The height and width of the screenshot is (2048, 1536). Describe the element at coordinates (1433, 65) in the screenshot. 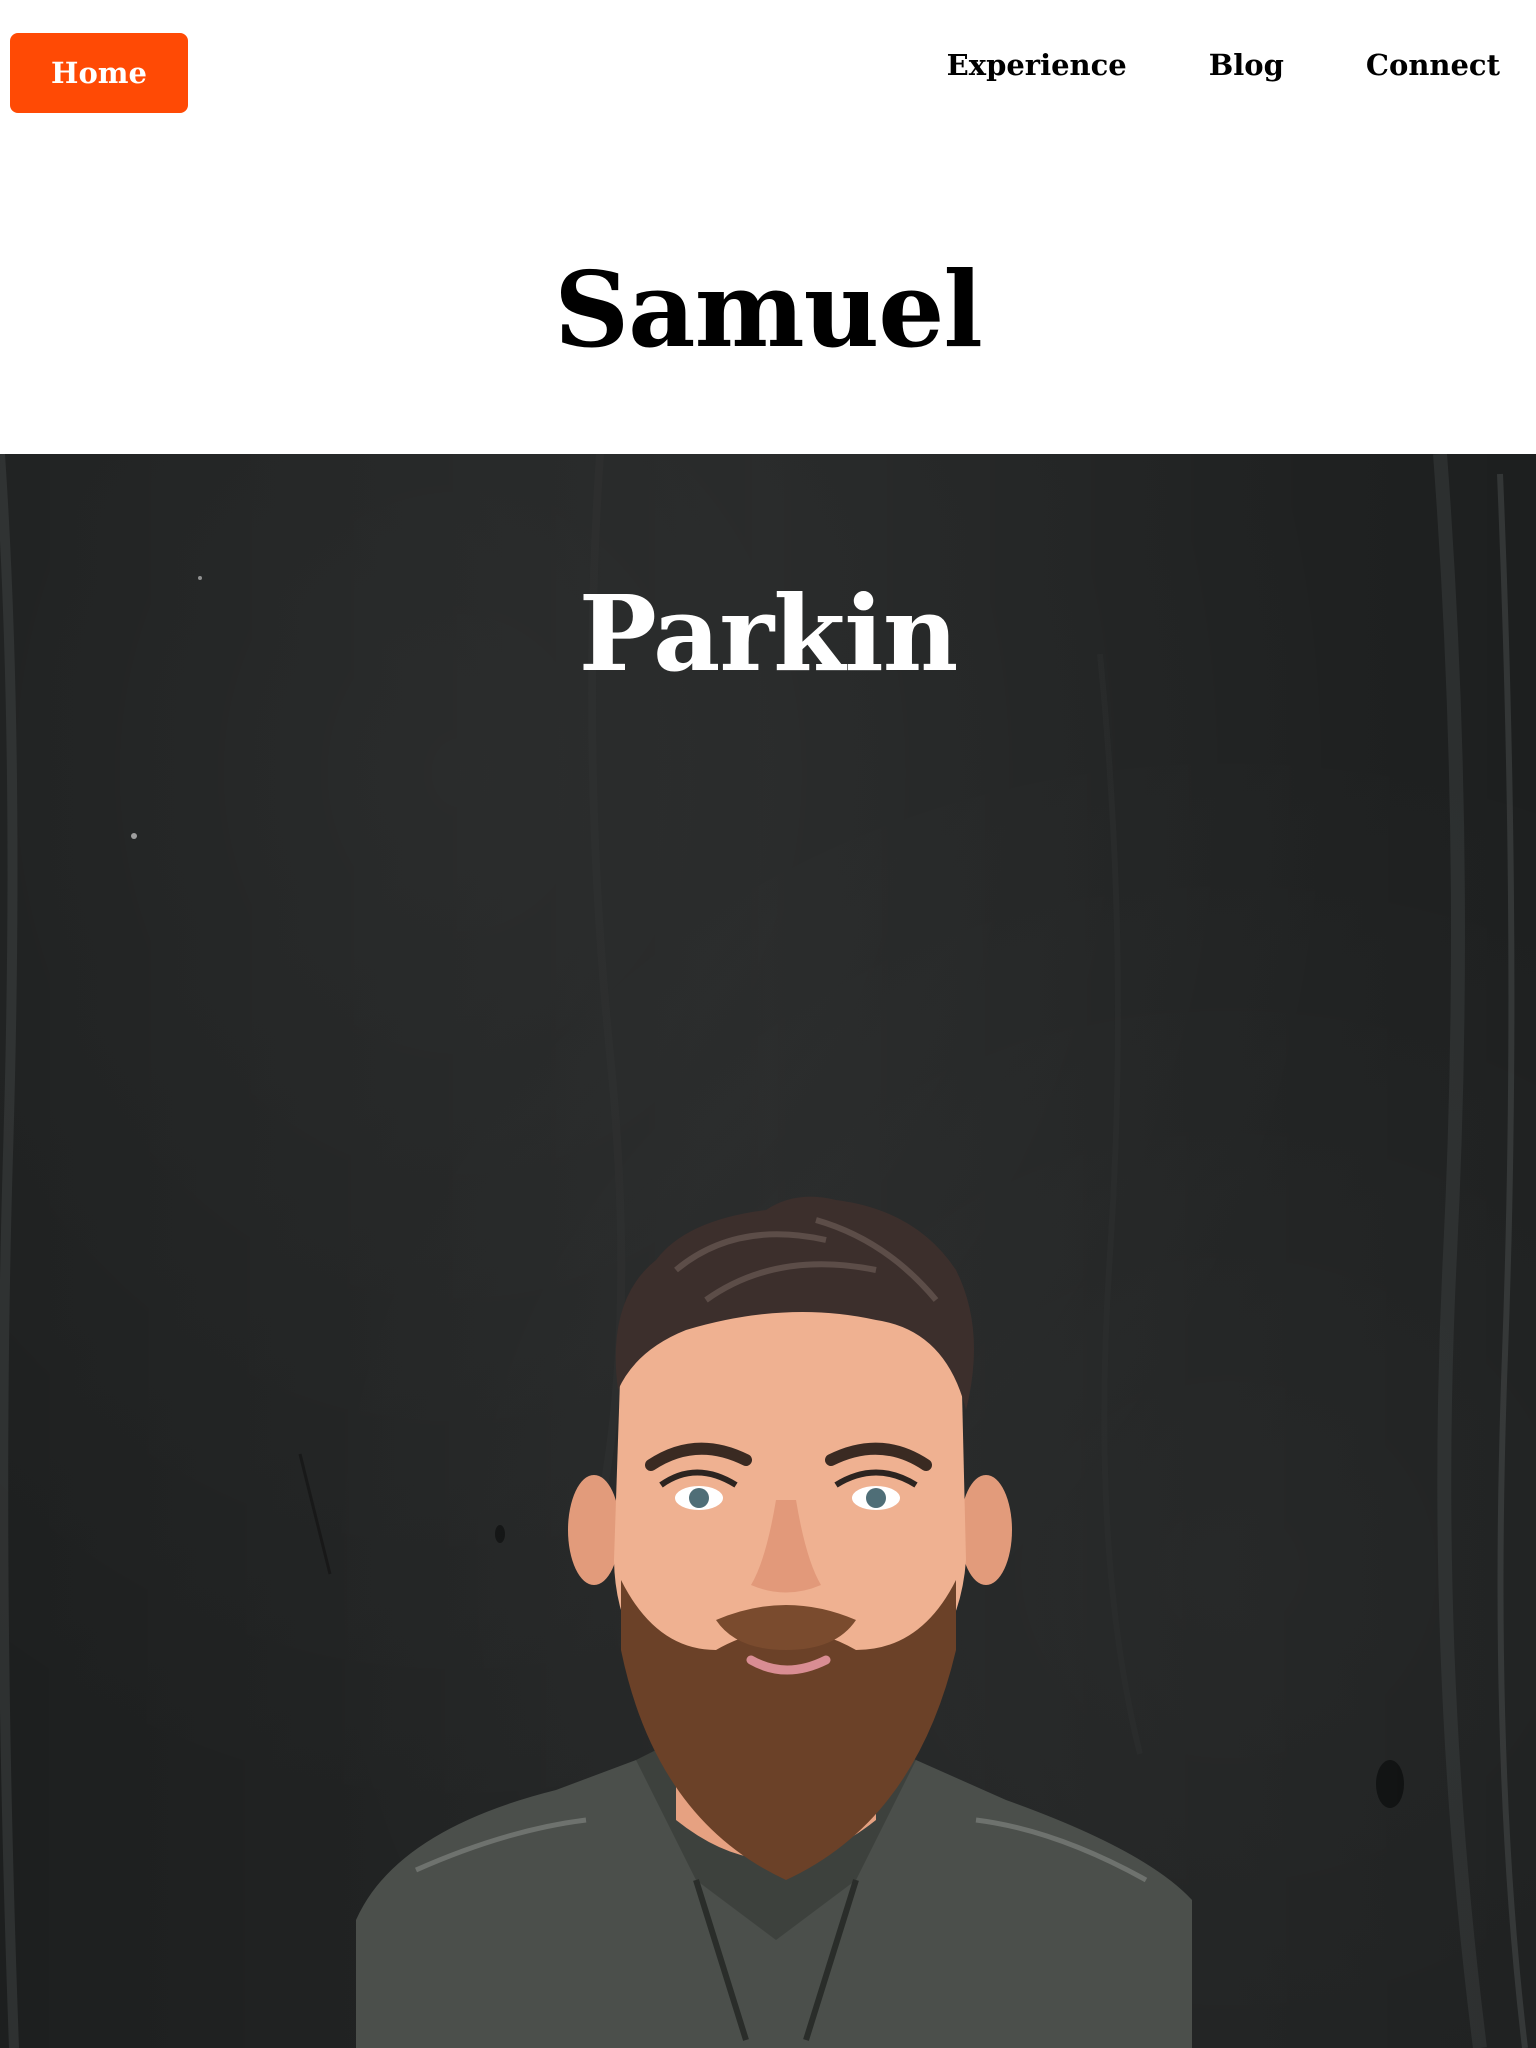

I see `nav-link-connect: Connect` at that location.